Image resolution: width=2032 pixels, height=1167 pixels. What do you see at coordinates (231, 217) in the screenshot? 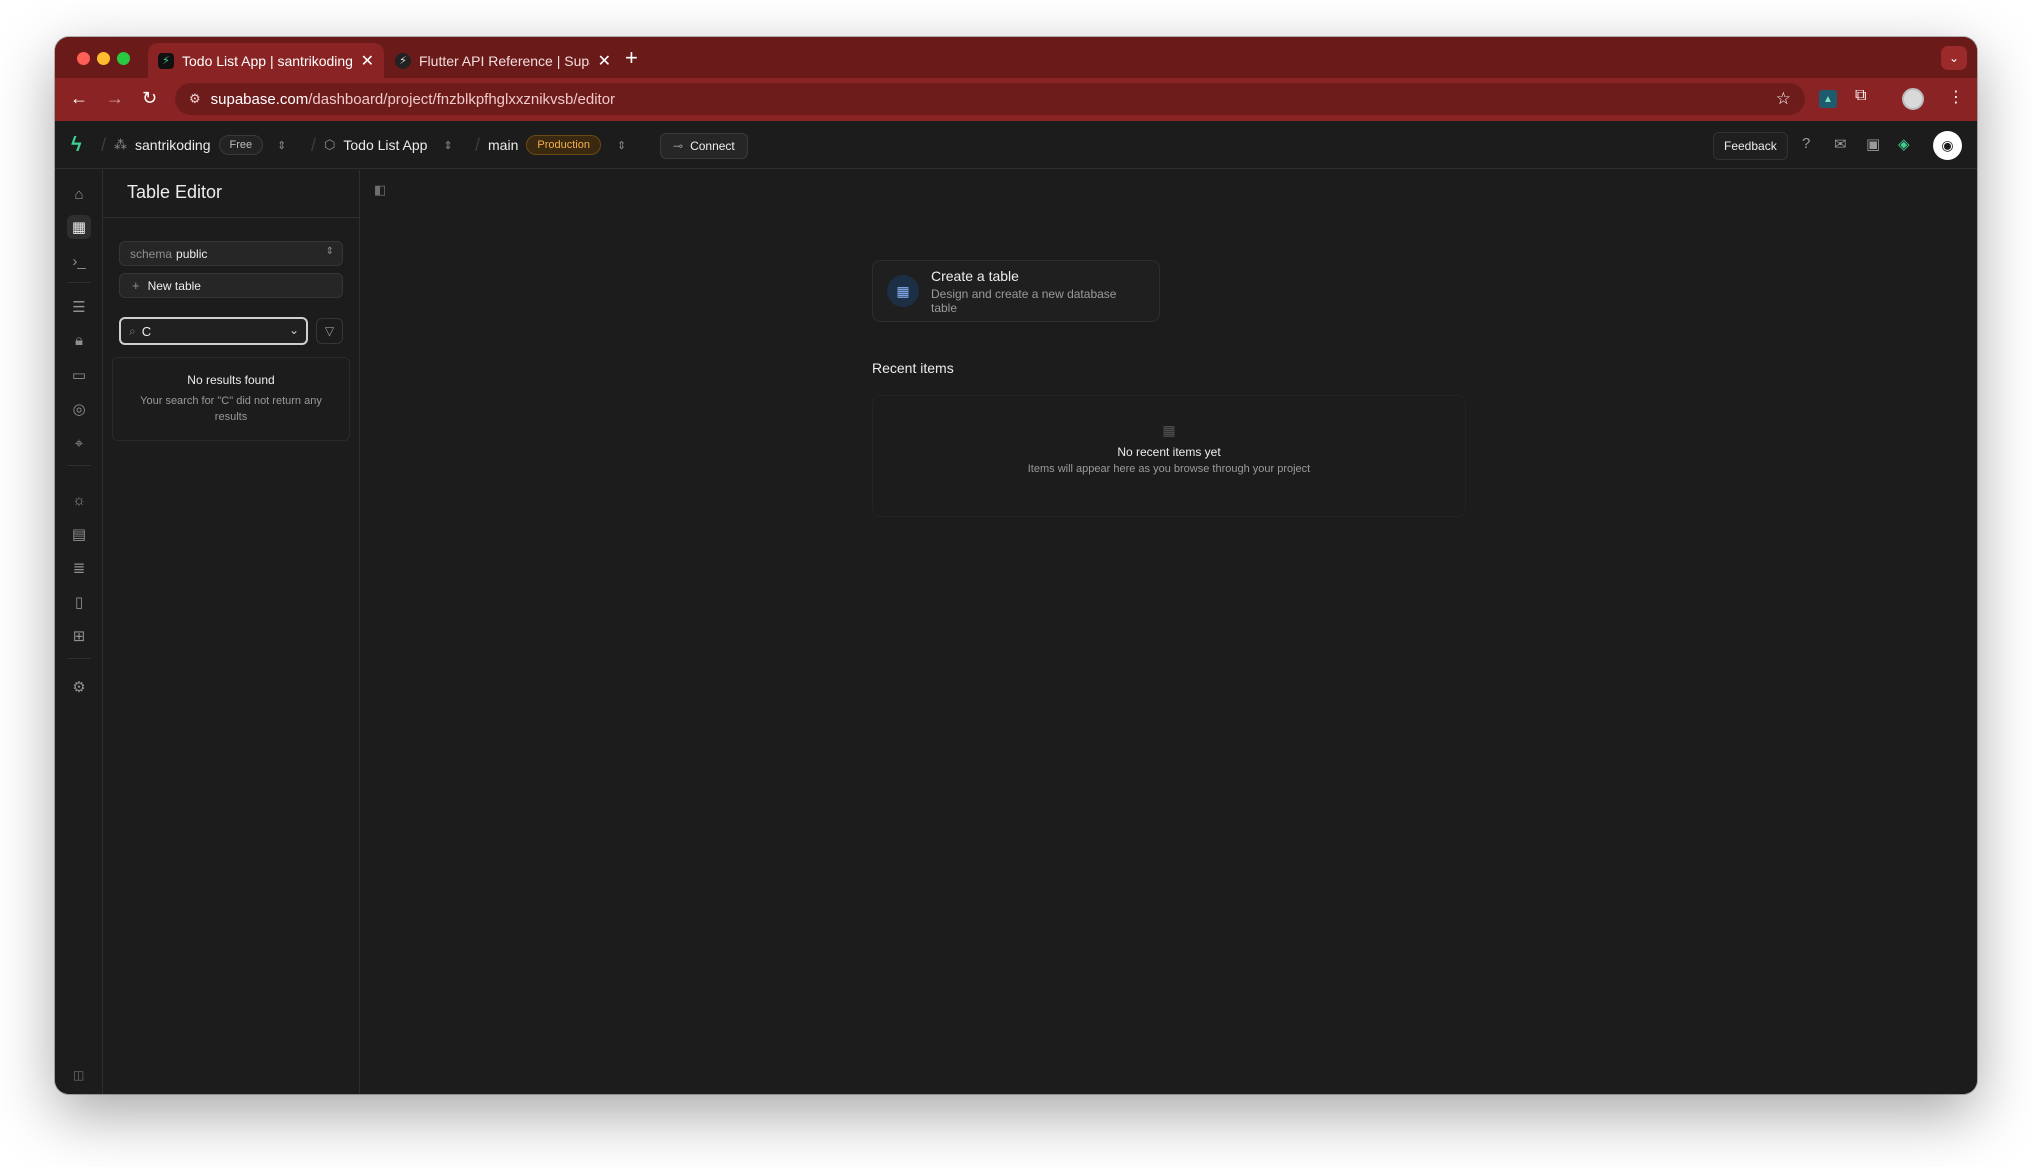
I see `sidebar-divider` at bounding box center [231, 217].